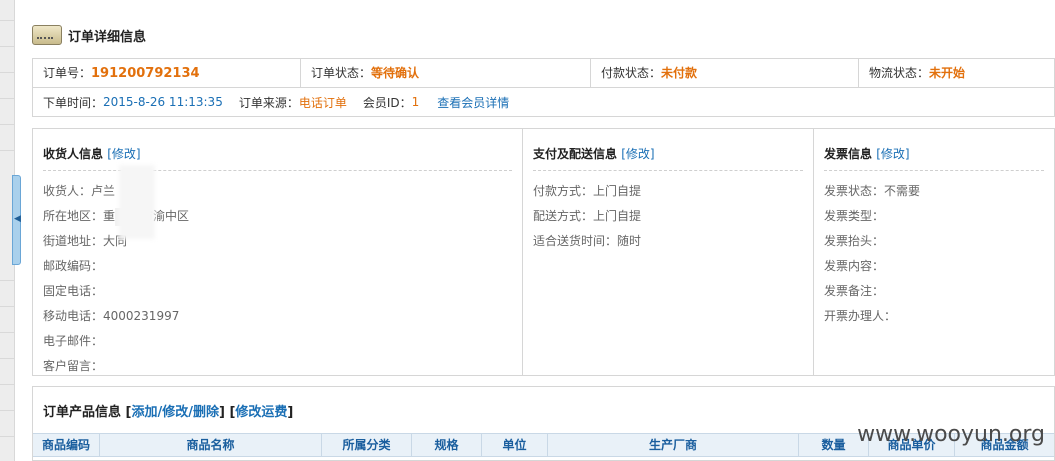 The width and height of the screenshot is (1055, 461). I want to click on page-title: 订单详细信息, so click(107, 37).